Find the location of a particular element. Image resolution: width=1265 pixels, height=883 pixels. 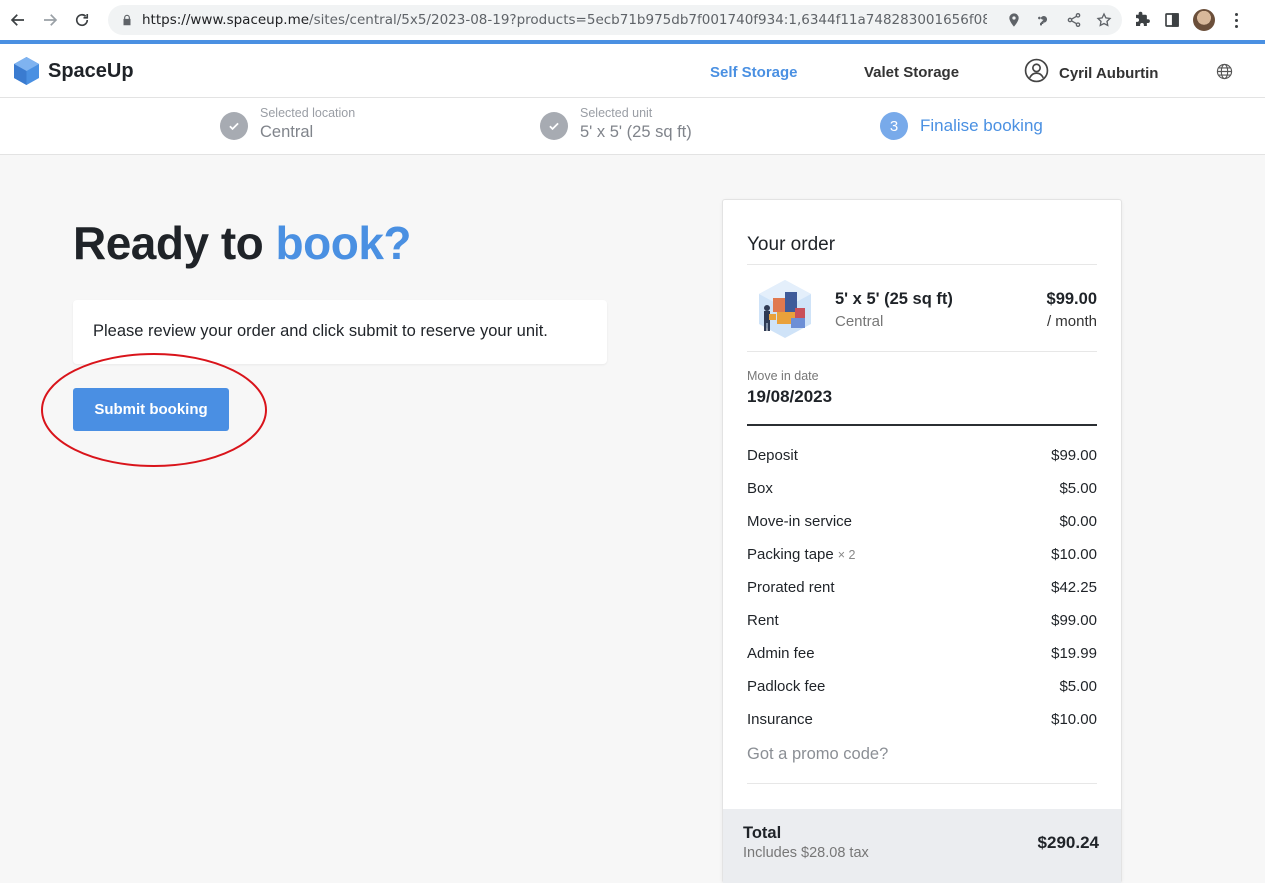

line-item-packing-tape: Packing tape × 2 $10.00 is located at coordinates (922, 554).